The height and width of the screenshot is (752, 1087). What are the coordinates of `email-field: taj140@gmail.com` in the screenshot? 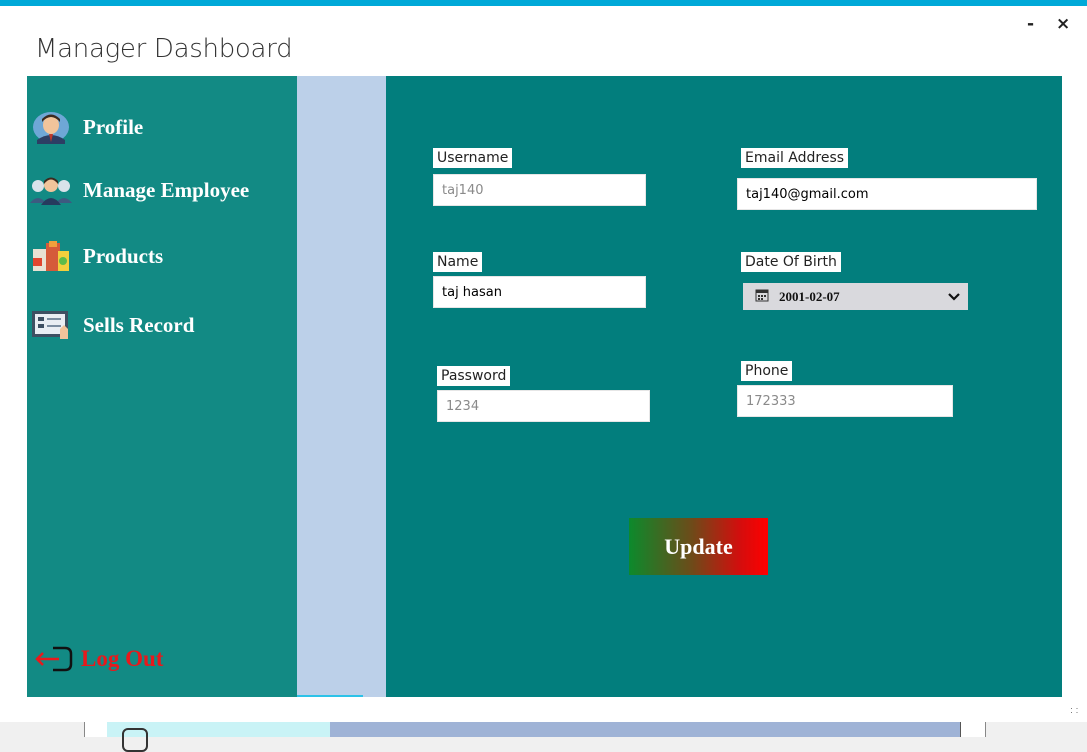 It's located at (887, 194).